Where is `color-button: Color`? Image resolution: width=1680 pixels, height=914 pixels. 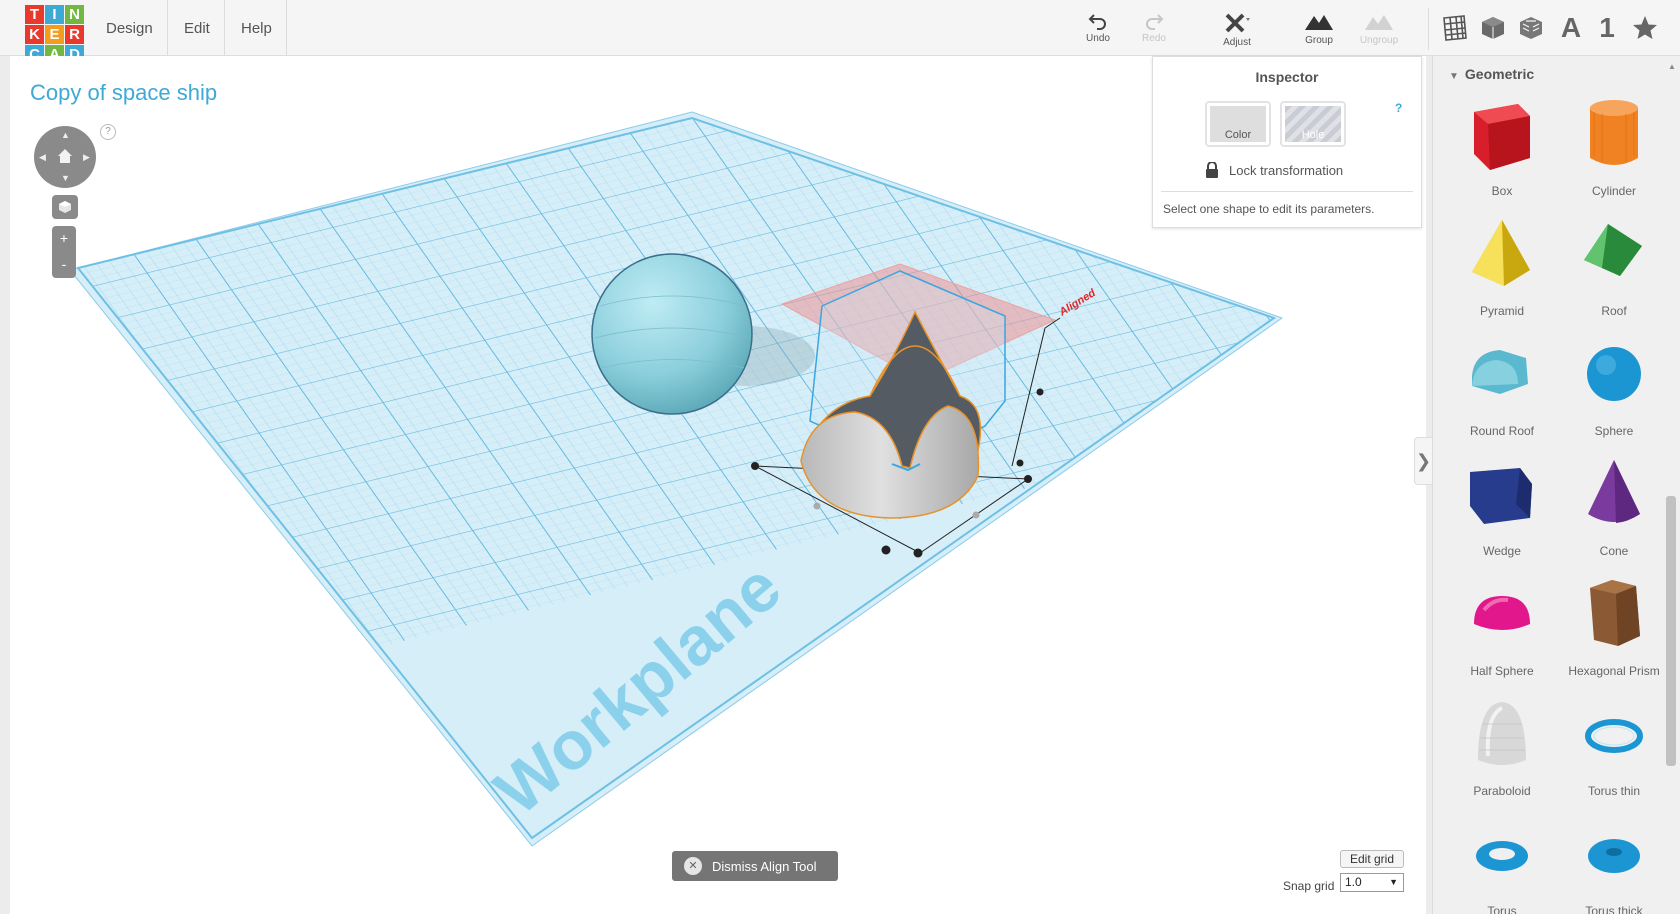 color-button: Color is located at coordinates (1238, 124).